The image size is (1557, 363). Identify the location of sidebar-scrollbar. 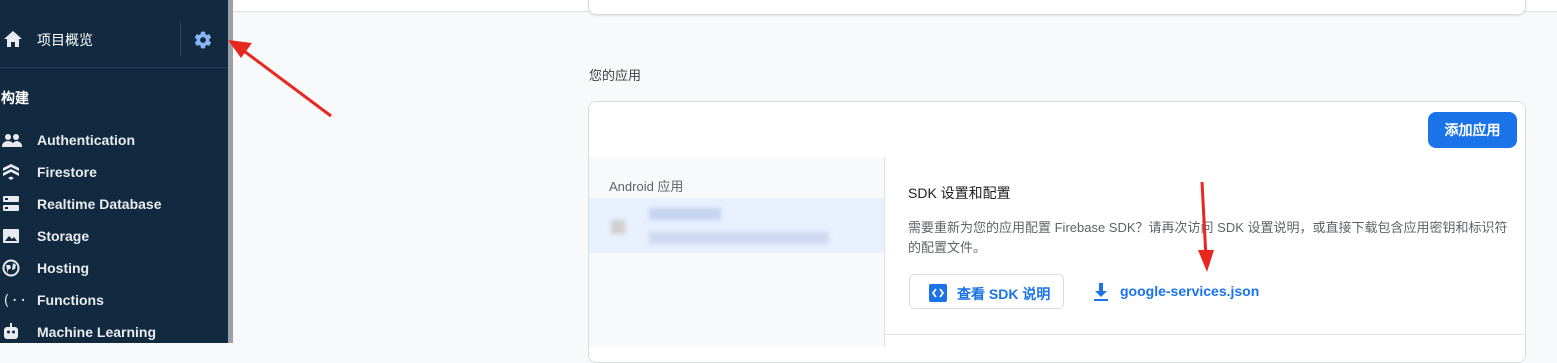
(230, 171).